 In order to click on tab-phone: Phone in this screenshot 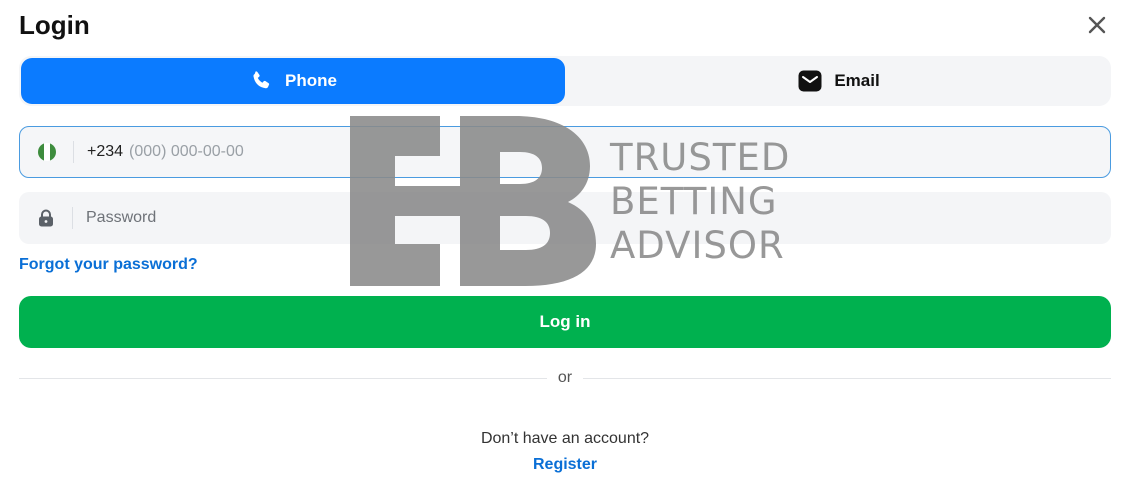, I will do `click(293, 81)`.